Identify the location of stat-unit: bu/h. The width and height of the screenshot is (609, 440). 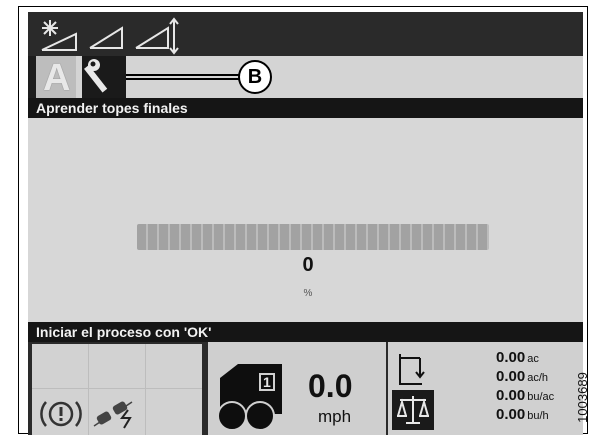
(538, 416).